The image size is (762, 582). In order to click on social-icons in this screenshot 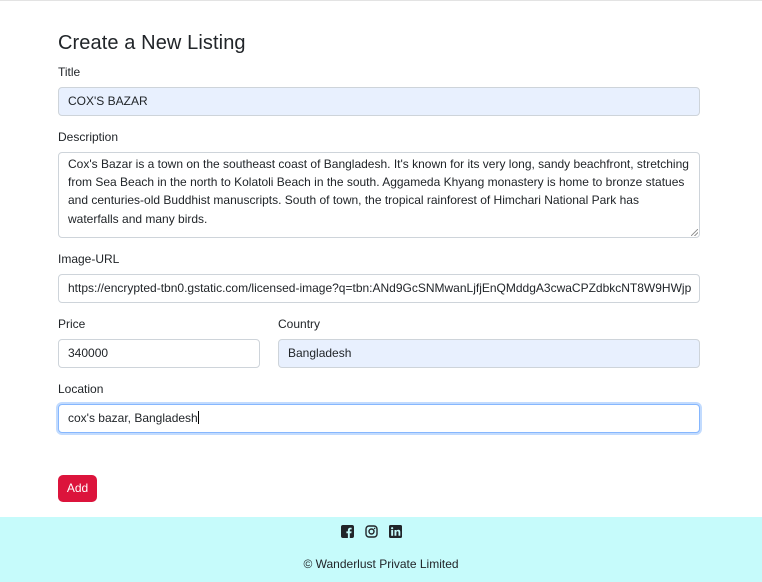, I will do `click(371, 531)`.